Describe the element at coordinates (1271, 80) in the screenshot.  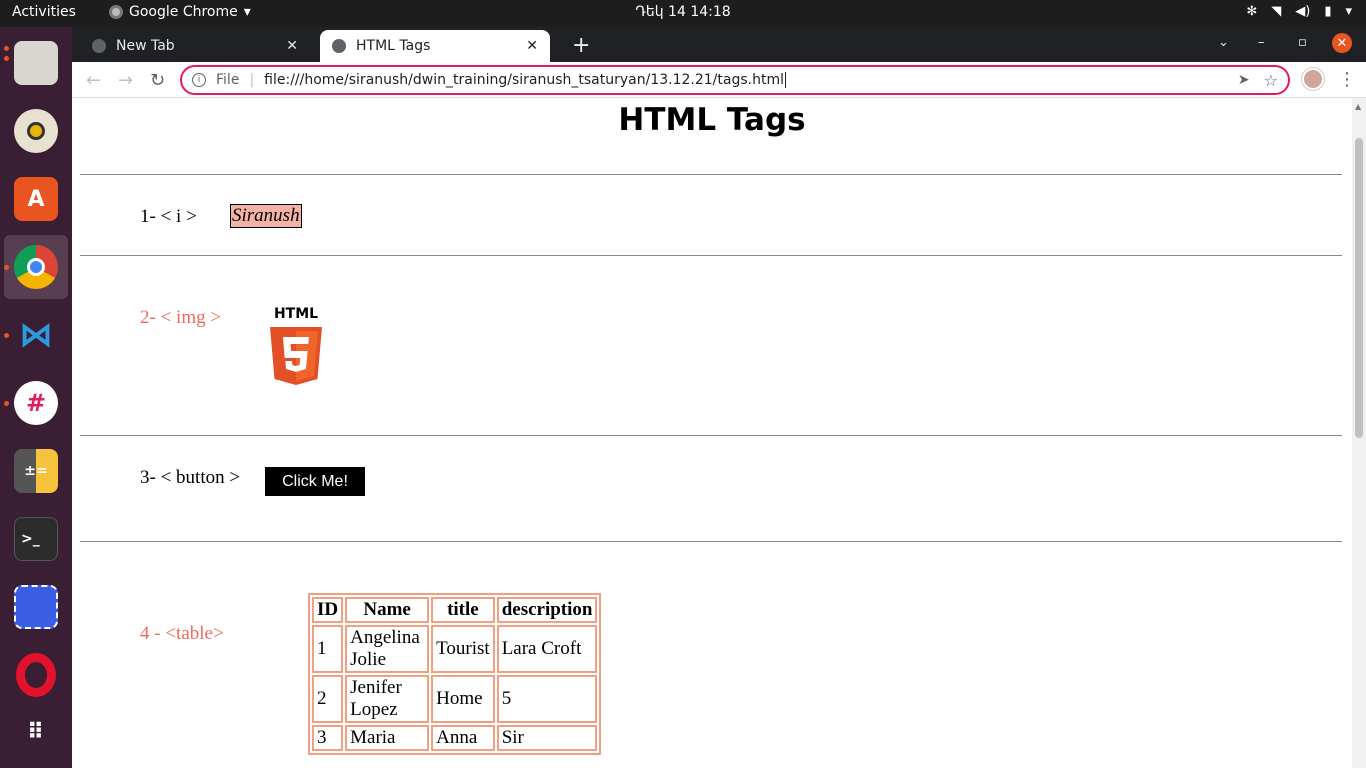
I see `bookmark-star-icon: ☆` at that location.